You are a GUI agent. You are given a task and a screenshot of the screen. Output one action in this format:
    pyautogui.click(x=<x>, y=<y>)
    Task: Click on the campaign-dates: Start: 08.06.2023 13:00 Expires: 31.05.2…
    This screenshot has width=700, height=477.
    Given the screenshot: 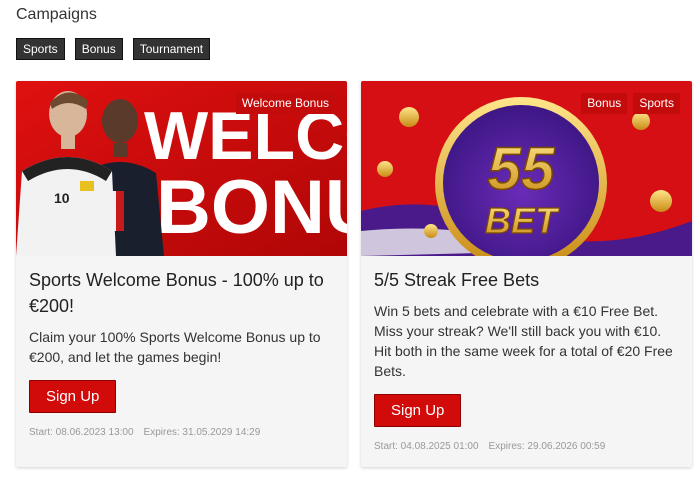 What is the action you would take?
    pyautogui.click(x=181, y=432)
    